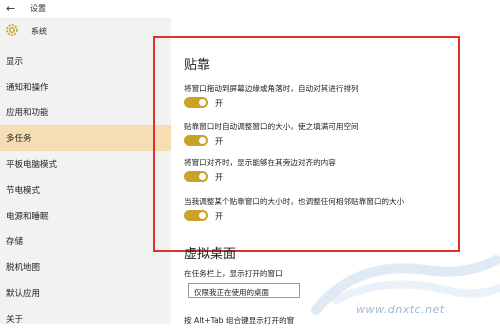 This screenshot has height=332, width=500. I want to click on sidebar-item-tablet-mode: 平板电脑模式, so click(85, 164).